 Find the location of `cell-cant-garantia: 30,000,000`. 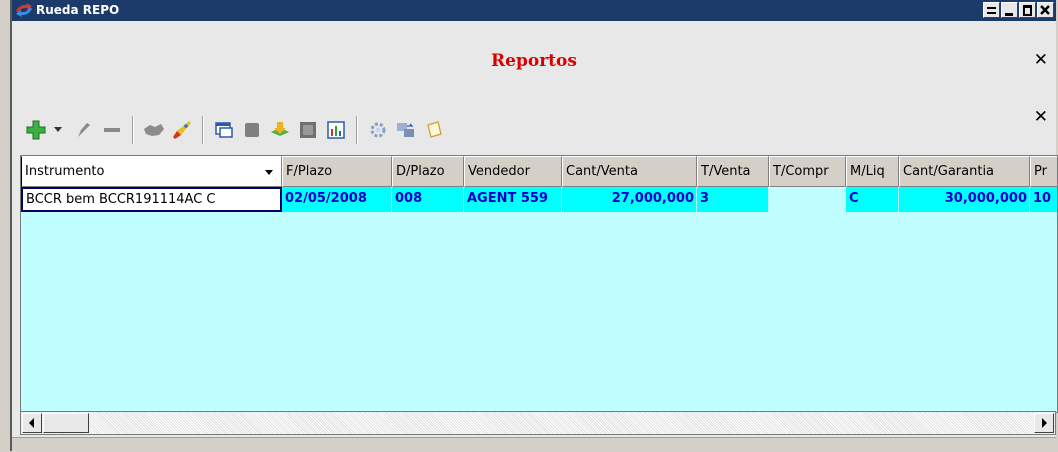

cell-cant-garantia: 30,000,000 is located at coordinates (964, 199).